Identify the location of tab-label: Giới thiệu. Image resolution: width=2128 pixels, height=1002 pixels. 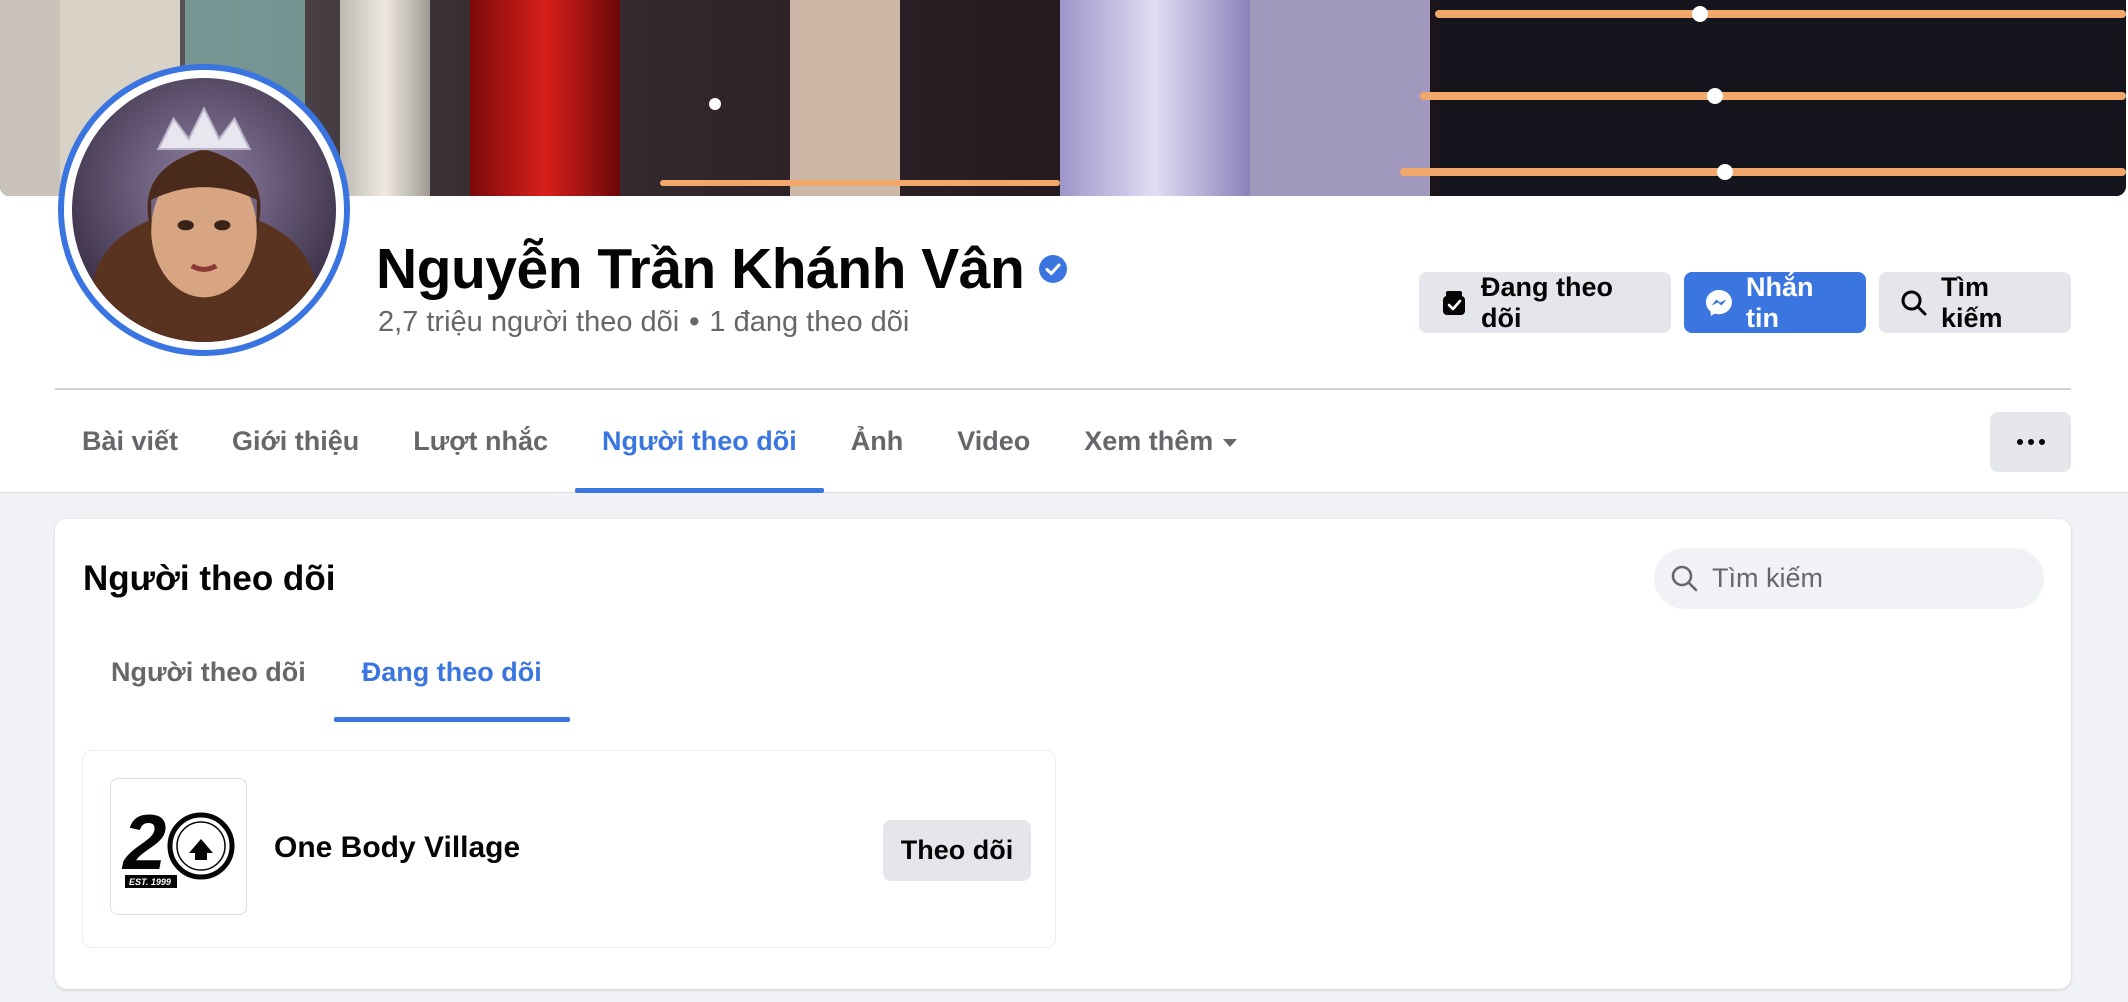
(296, 441).